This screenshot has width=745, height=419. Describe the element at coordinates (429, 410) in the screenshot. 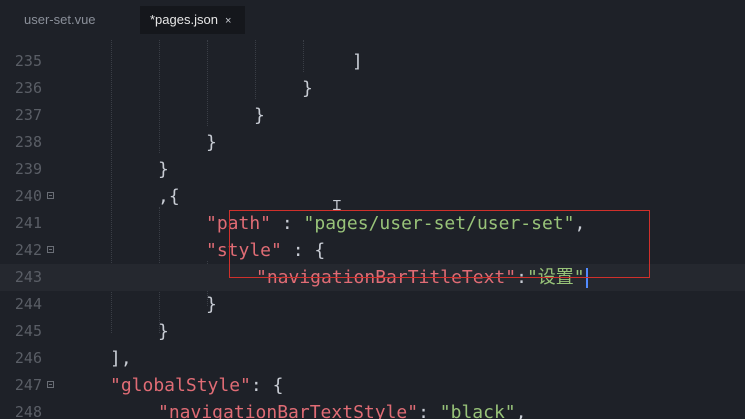

I see `code-token: :` at that location.